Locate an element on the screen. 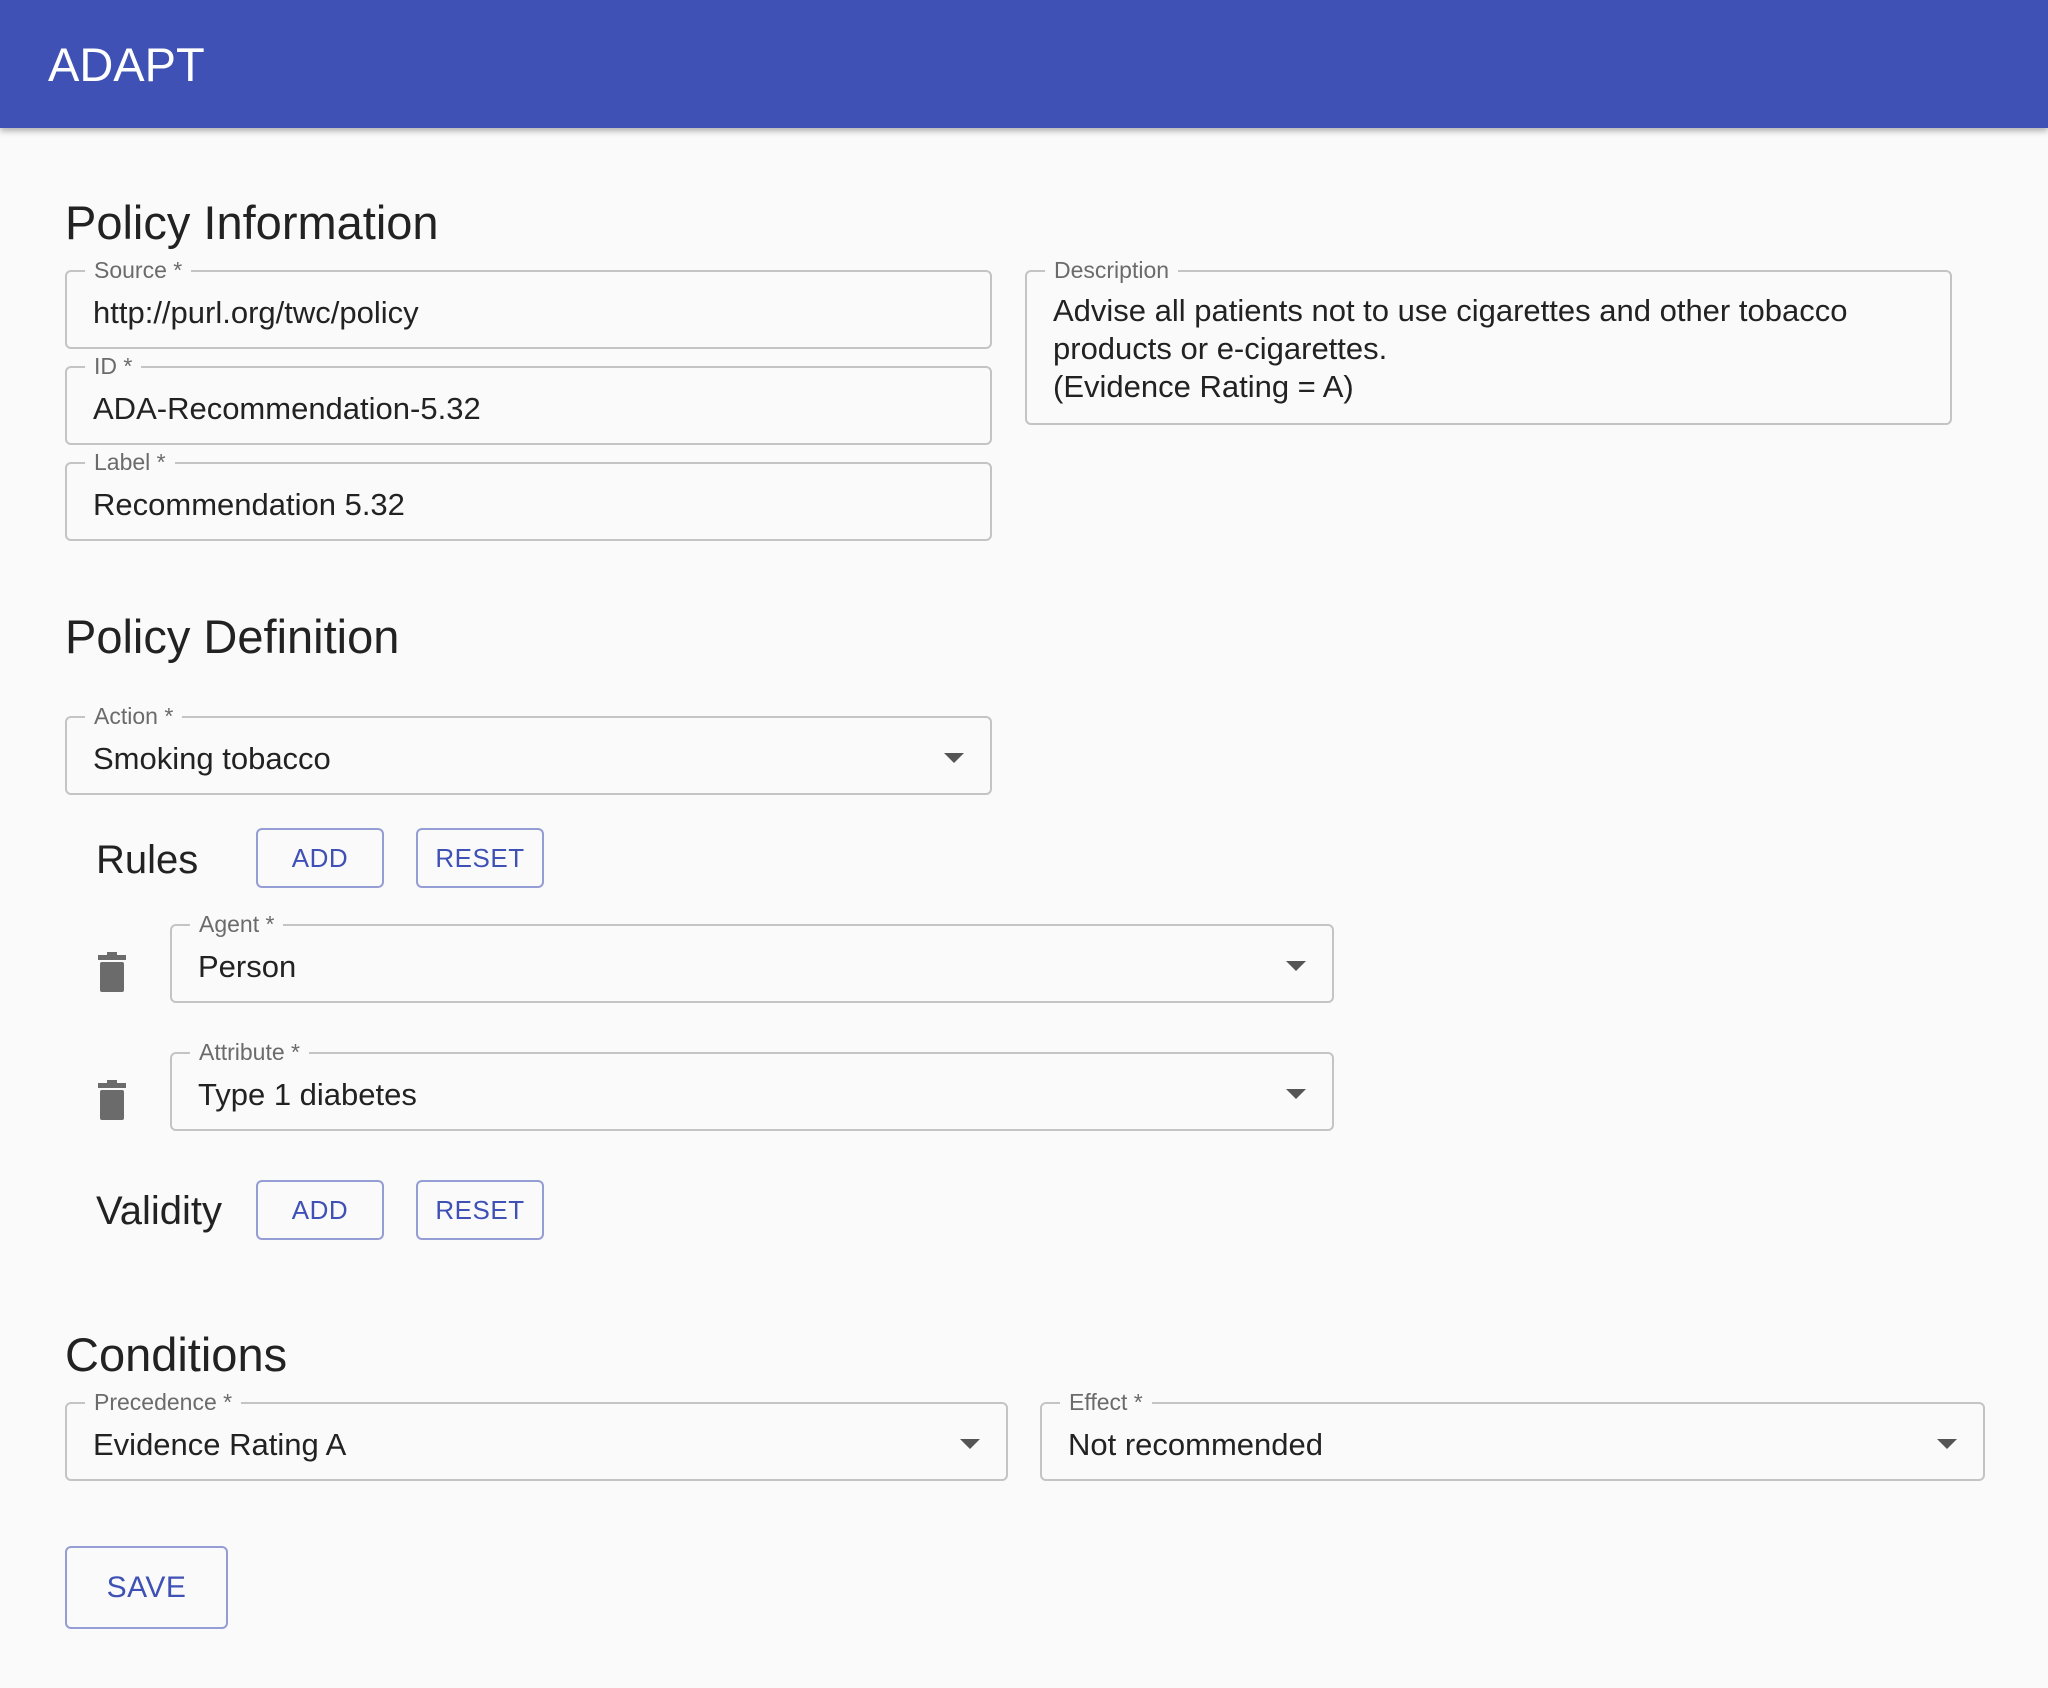 Image resolution: width=2048 pixels, height=1688 pixels. attribute-select-value: Type 1 diabetes is located at coordinates (307, 1094).